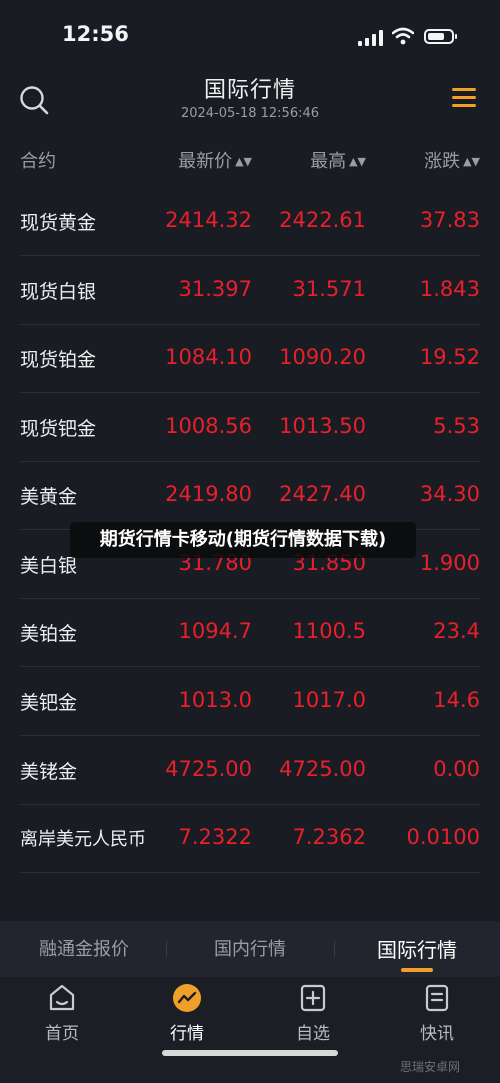  What do you see at coordinates (49, 497) in the screenshot?
I see `contract-name: 美黄金` at bounding box center [49, 497].